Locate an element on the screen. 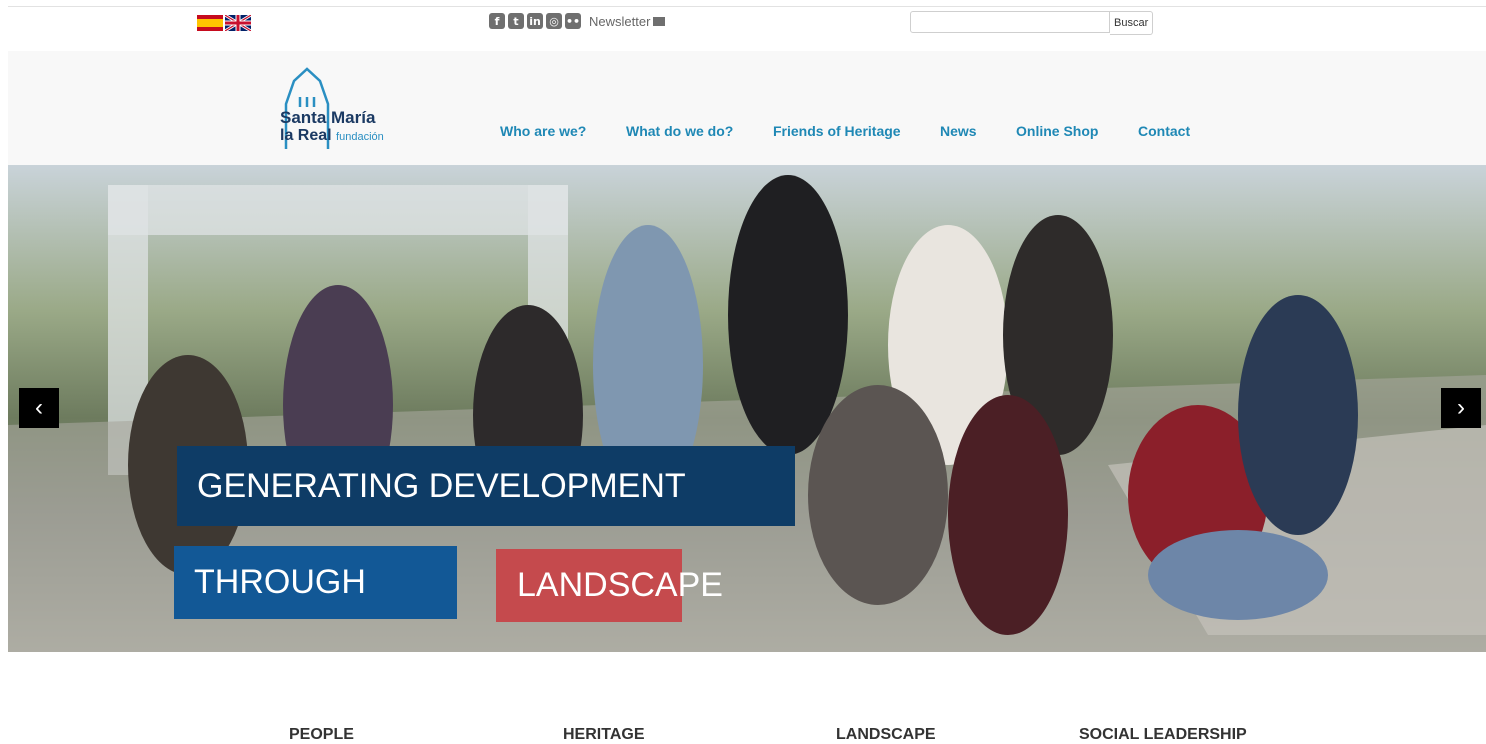  search-button: Buscar is located at coordinates (1132, 23).